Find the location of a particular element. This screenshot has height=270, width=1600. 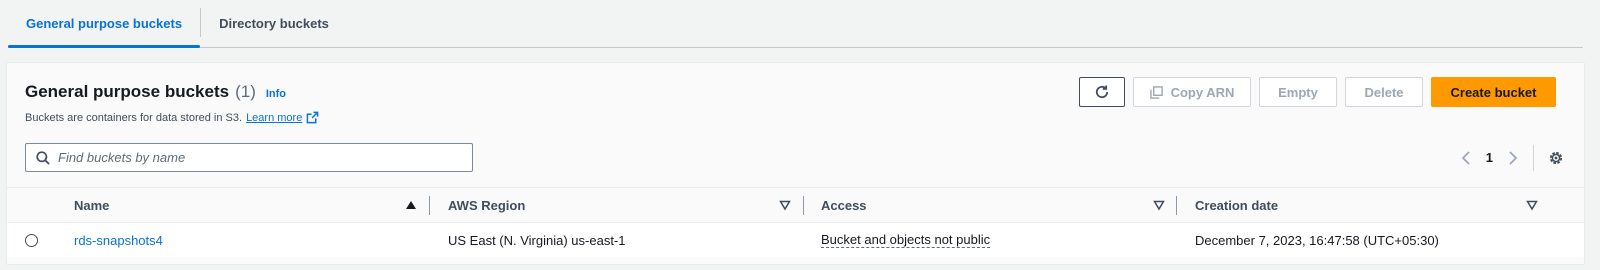

bucket-name-link: rds-snapshots4 is located at coordinates (118, 240).